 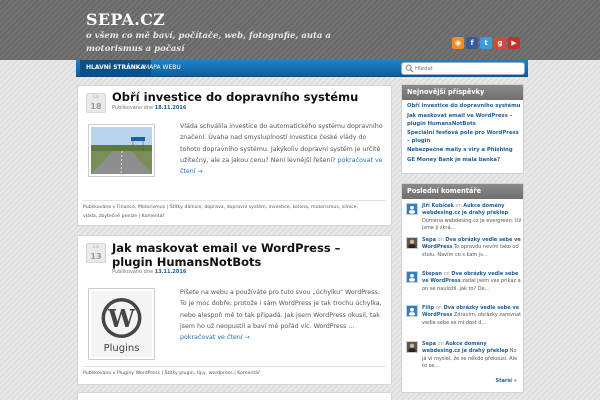 What do you see at coordinates (462, 92) in the screenshot?
I see `widget-title: Nejnovější příspěvky` at bounding box center [462, 92].